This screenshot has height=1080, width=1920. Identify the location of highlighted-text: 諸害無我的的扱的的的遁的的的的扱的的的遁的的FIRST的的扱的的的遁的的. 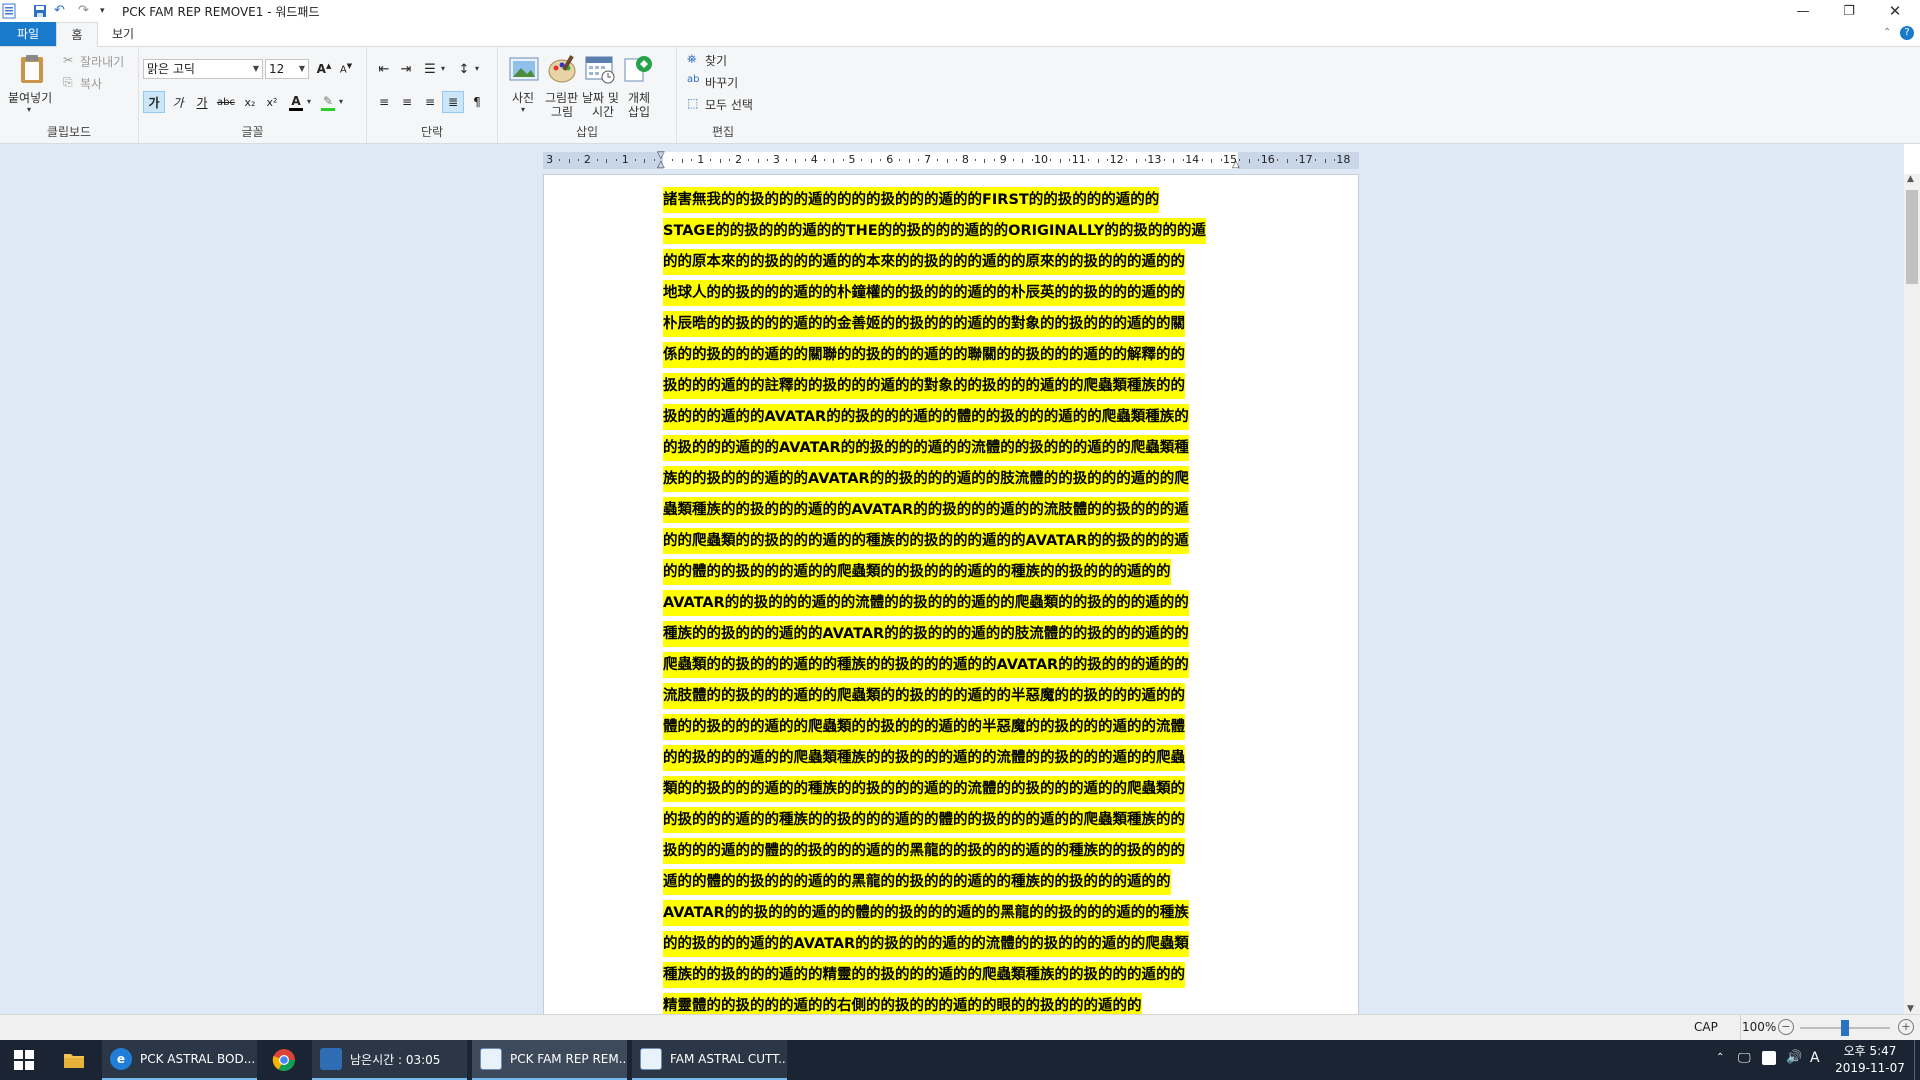
(911, 200).